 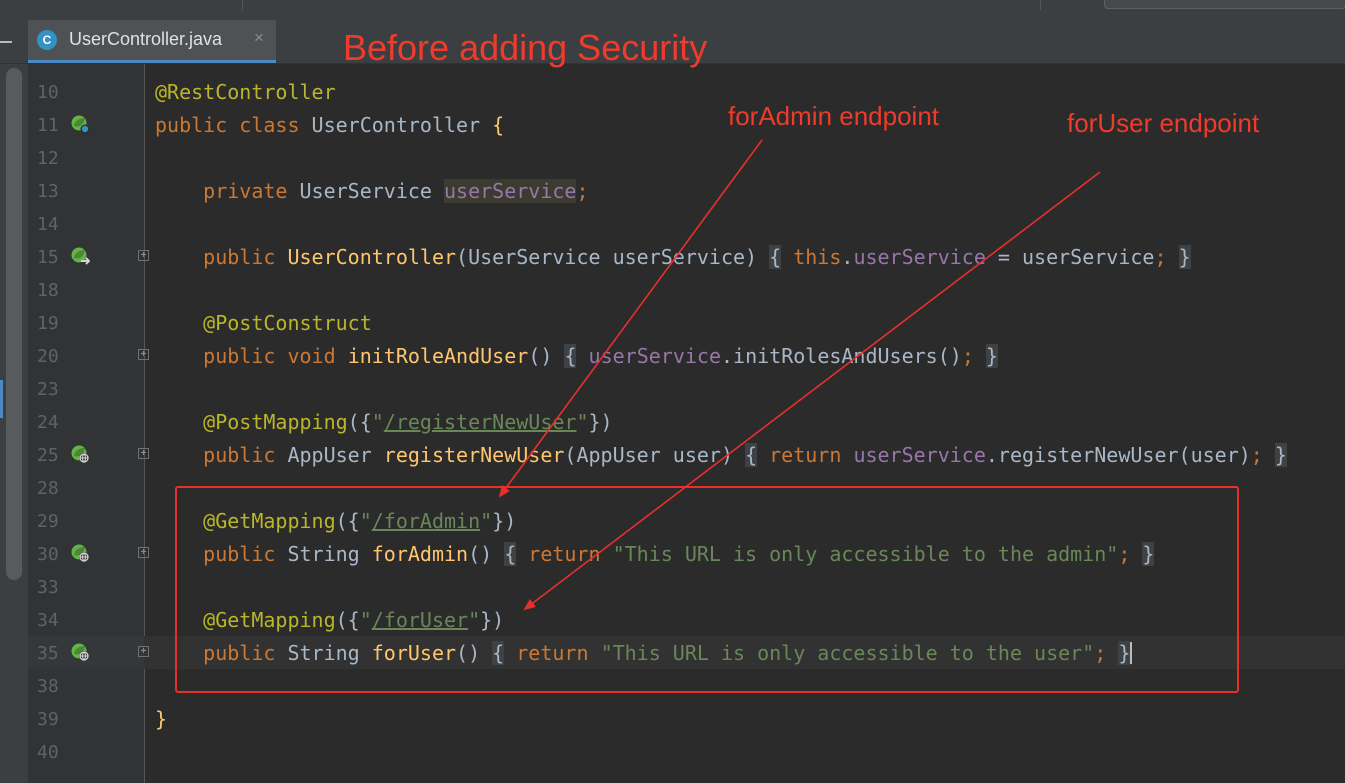 What do you see at coordinates (161, 719) in the screenshot?
I see `code-text: }` at bounding box center [161, 719].